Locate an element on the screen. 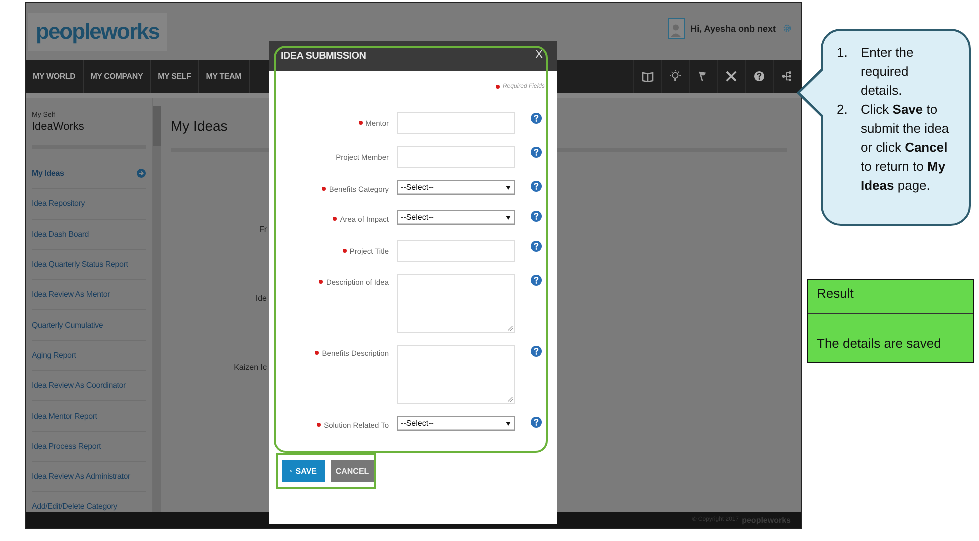  dialog-title: IDEA SUBMISSION is located at coordinates (323, 56).